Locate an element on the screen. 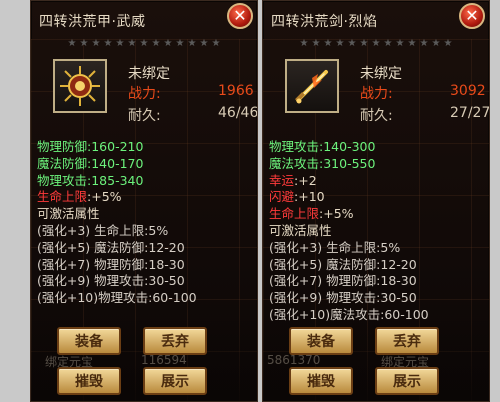  dodge-label: 闪避 is located at coordinates (282, 197).